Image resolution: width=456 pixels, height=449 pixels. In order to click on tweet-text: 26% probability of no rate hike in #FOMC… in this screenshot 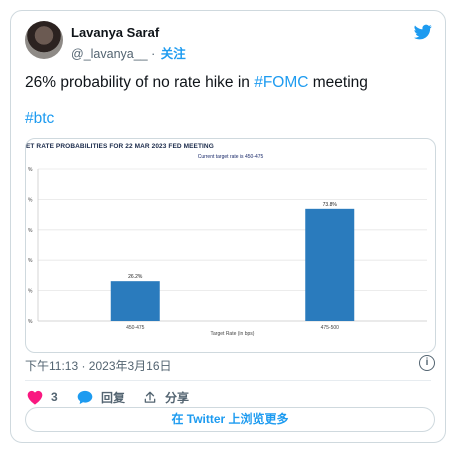, I will do `click(230, 83)`.